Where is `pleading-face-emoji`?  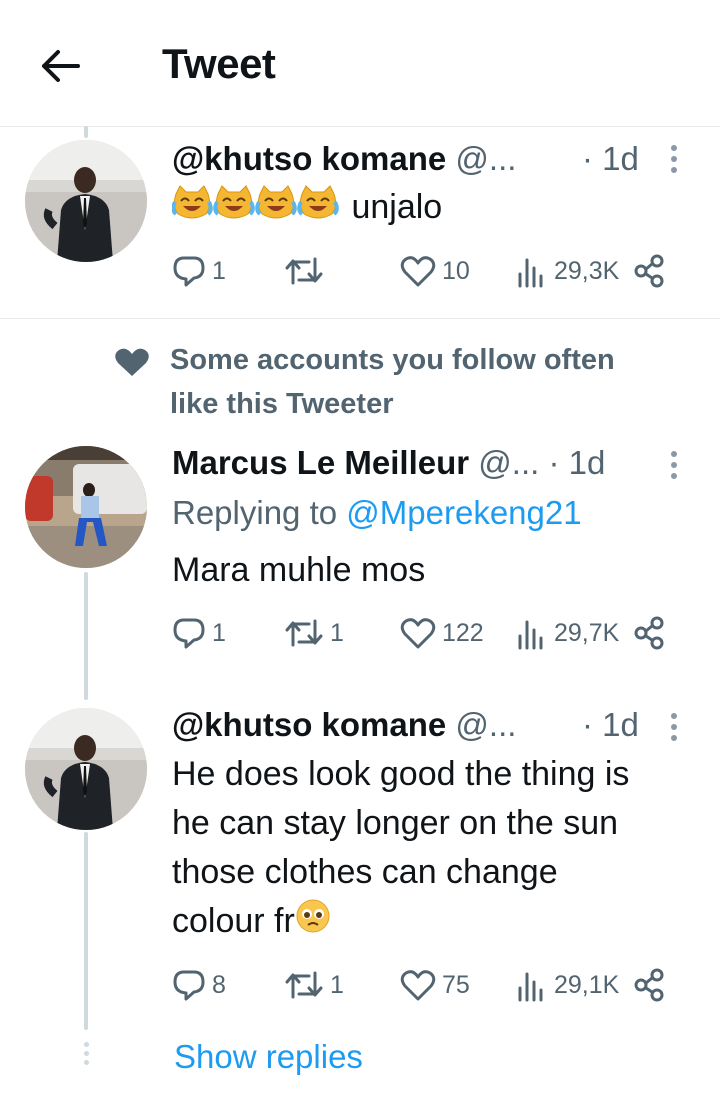 pleading-face-emoji is located at coordinates (313, 923).